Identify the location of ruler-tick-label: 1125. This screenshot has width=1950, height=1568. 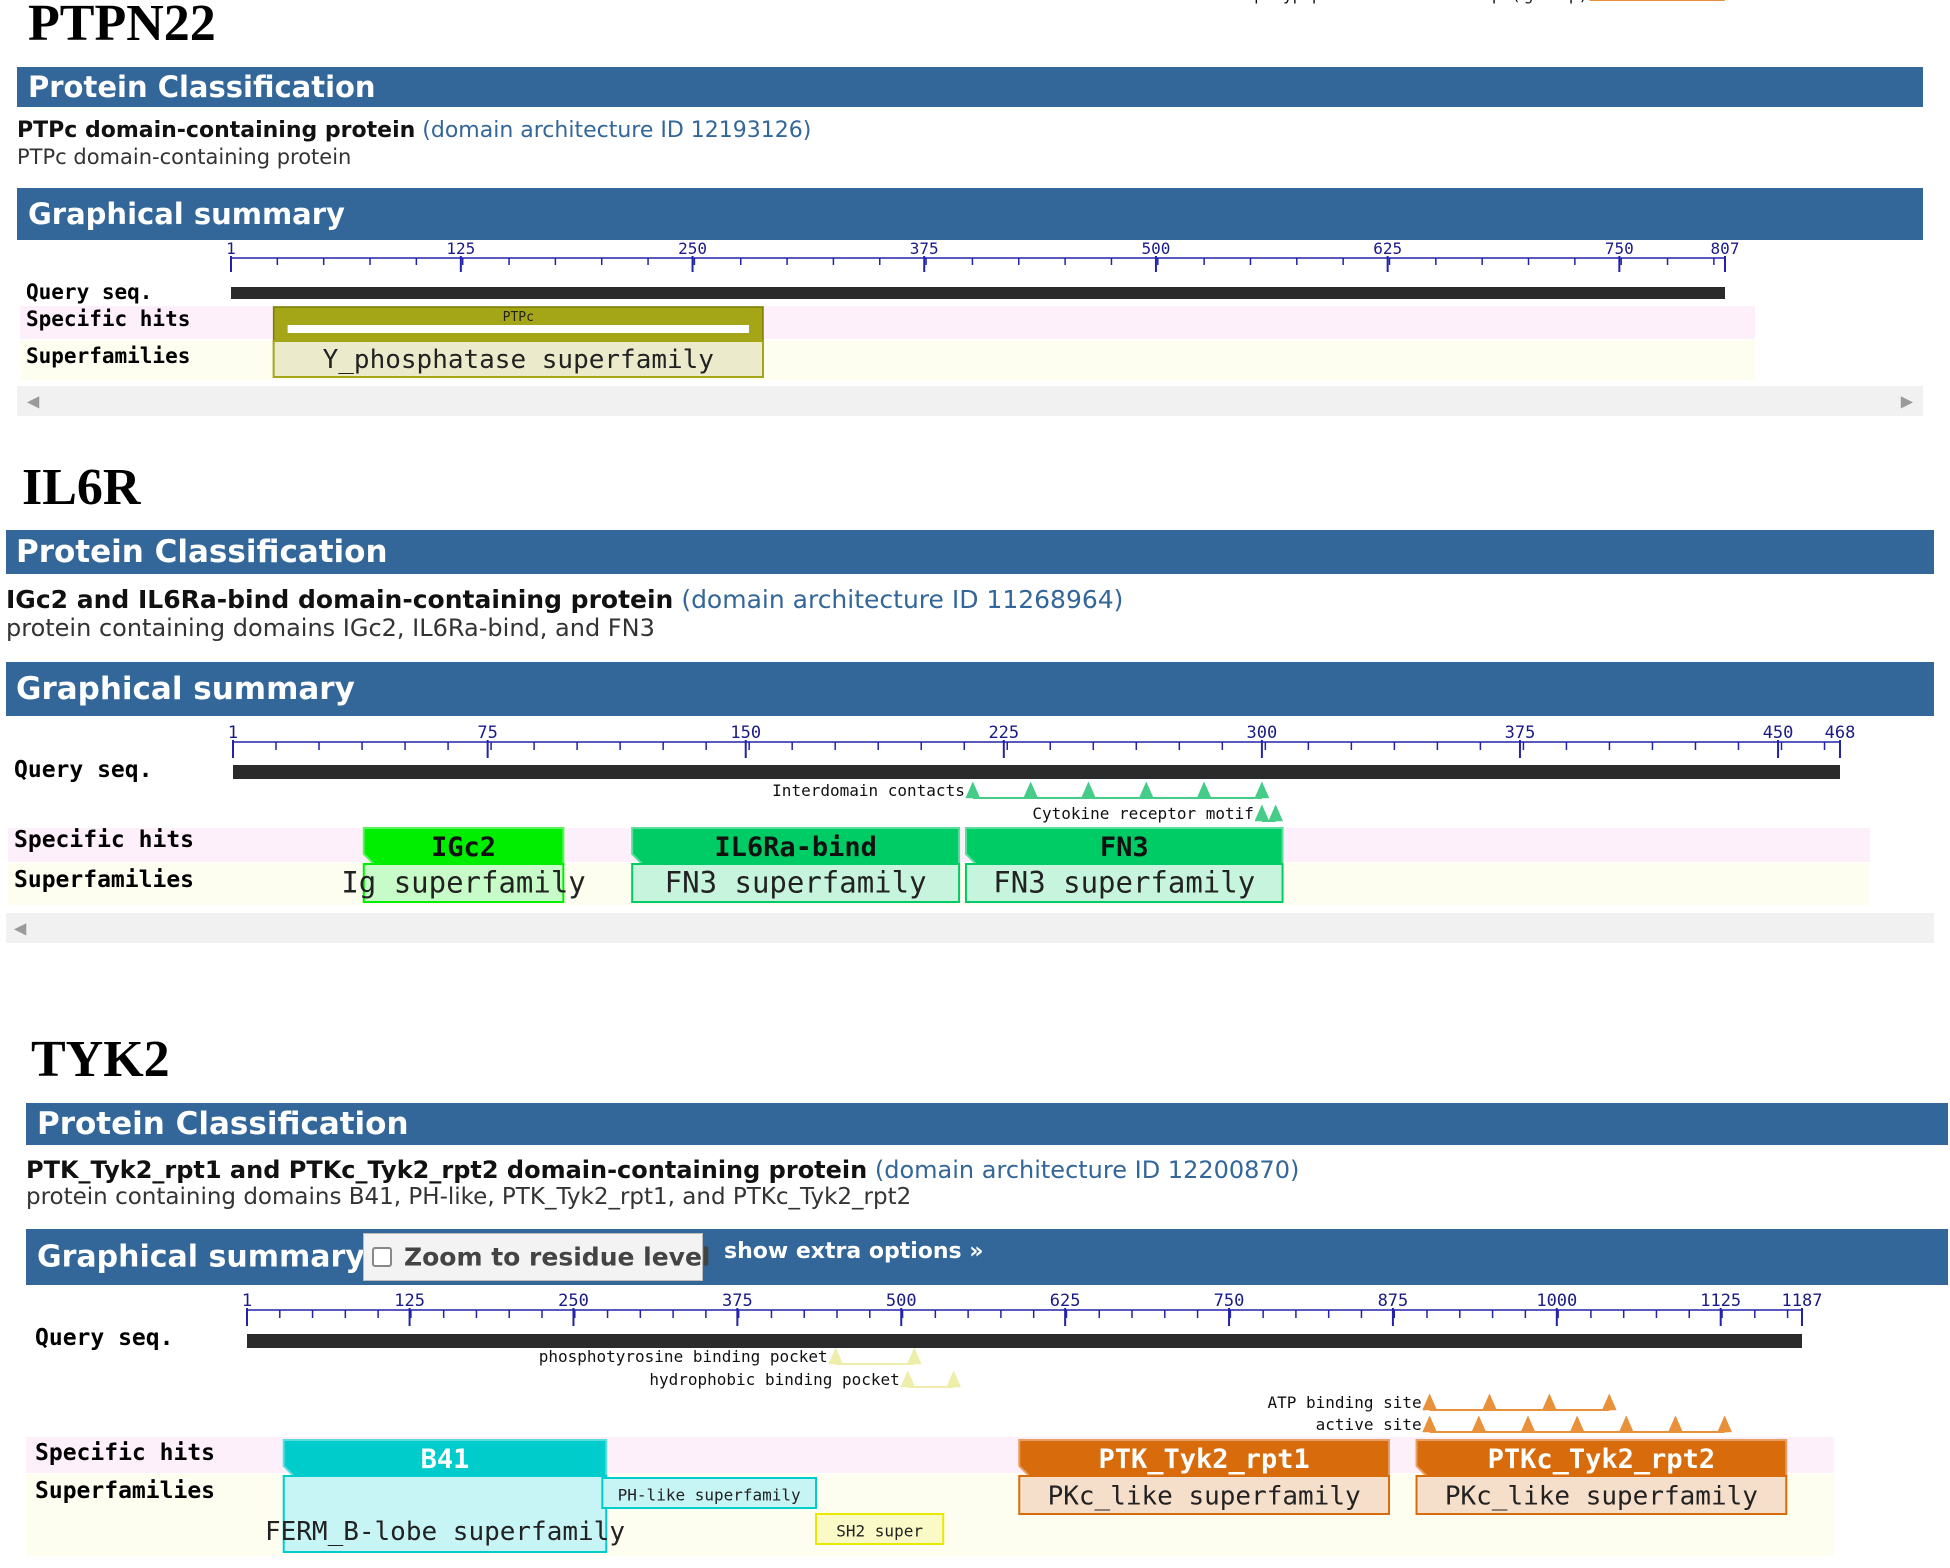
(1720, 1301).